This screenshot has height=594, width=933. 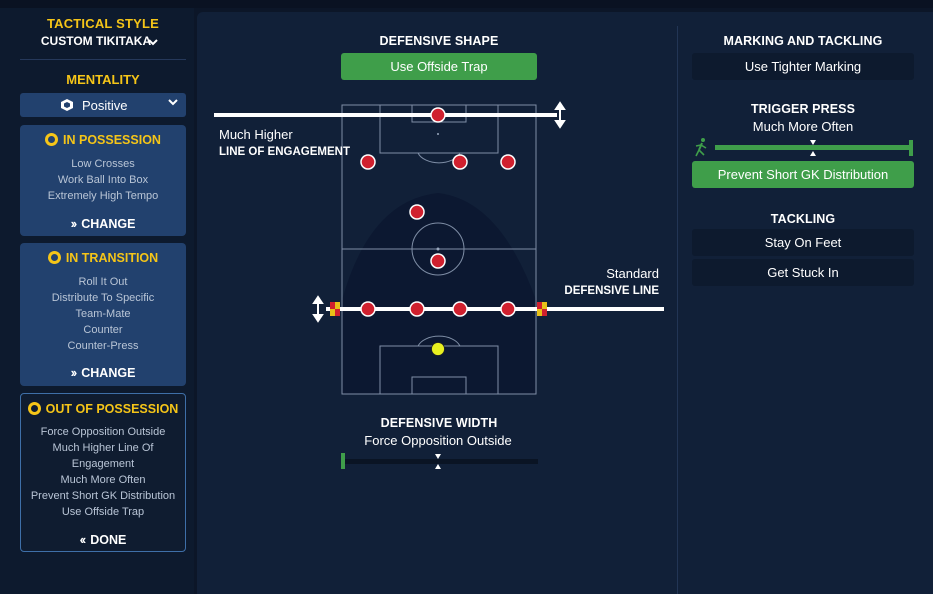 I want to click on stay-on-feet-button: Stay On Feet, so click(x=803, y=242).